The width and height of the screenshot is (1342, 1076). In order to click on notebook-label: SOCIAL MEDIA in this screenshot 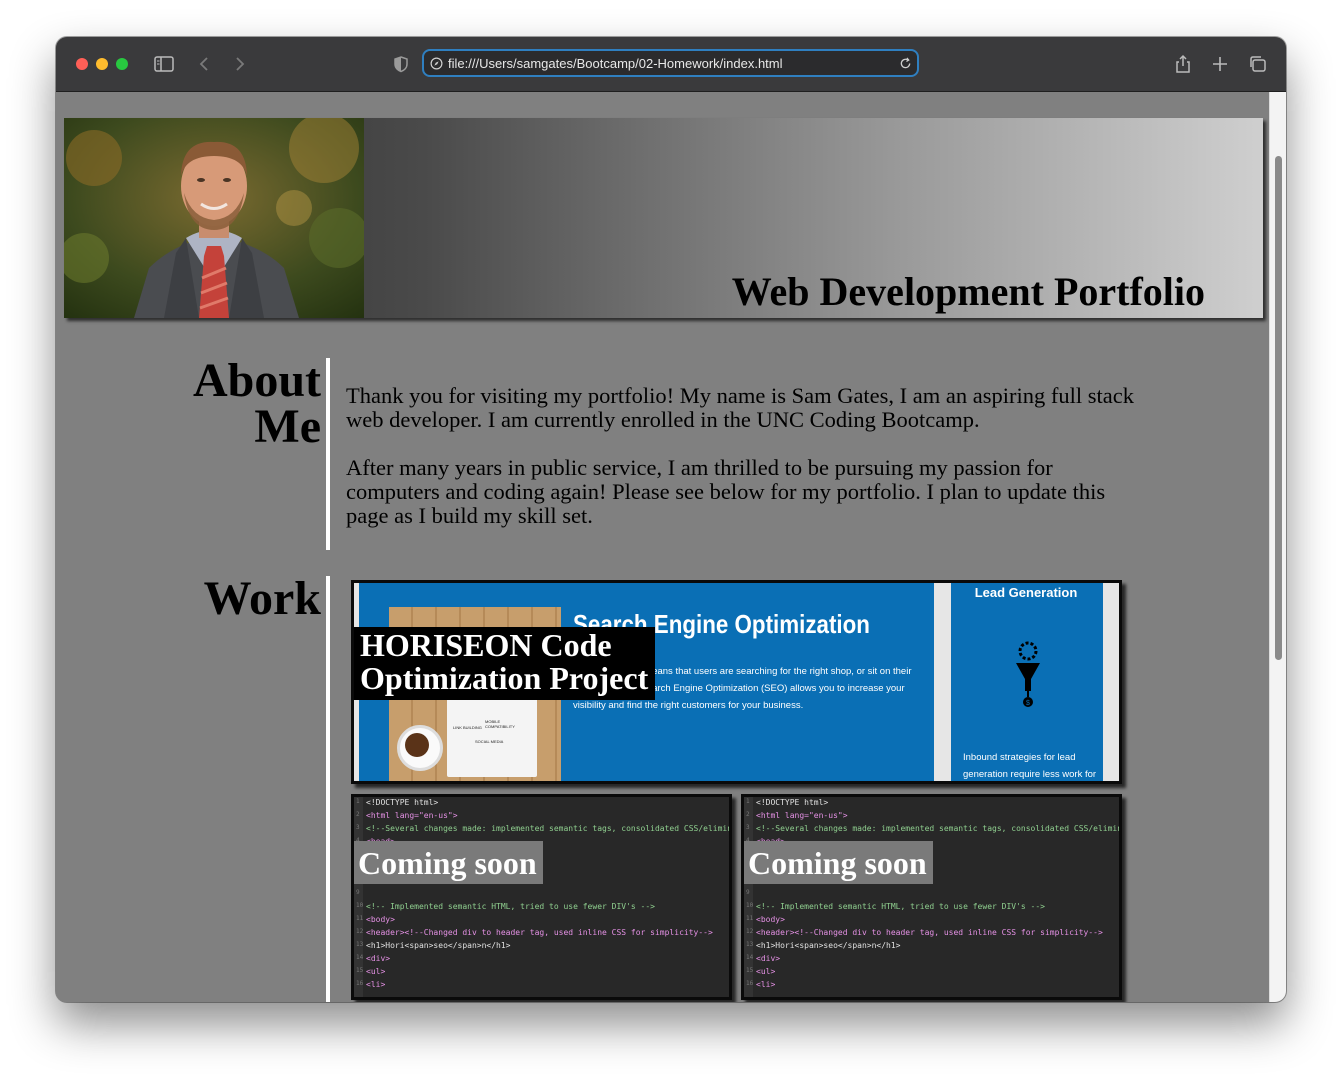, I will do `click(489, 741)`.